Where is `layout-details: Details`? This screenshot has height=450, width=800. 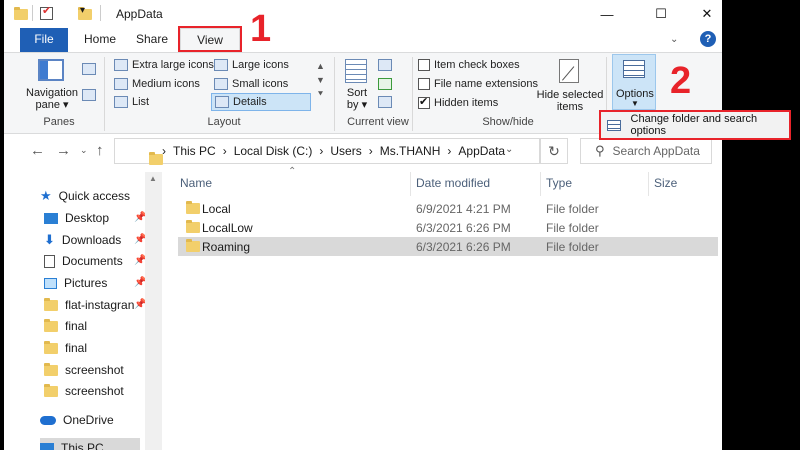
layout-details: Details is located at coordinates (261, 102).